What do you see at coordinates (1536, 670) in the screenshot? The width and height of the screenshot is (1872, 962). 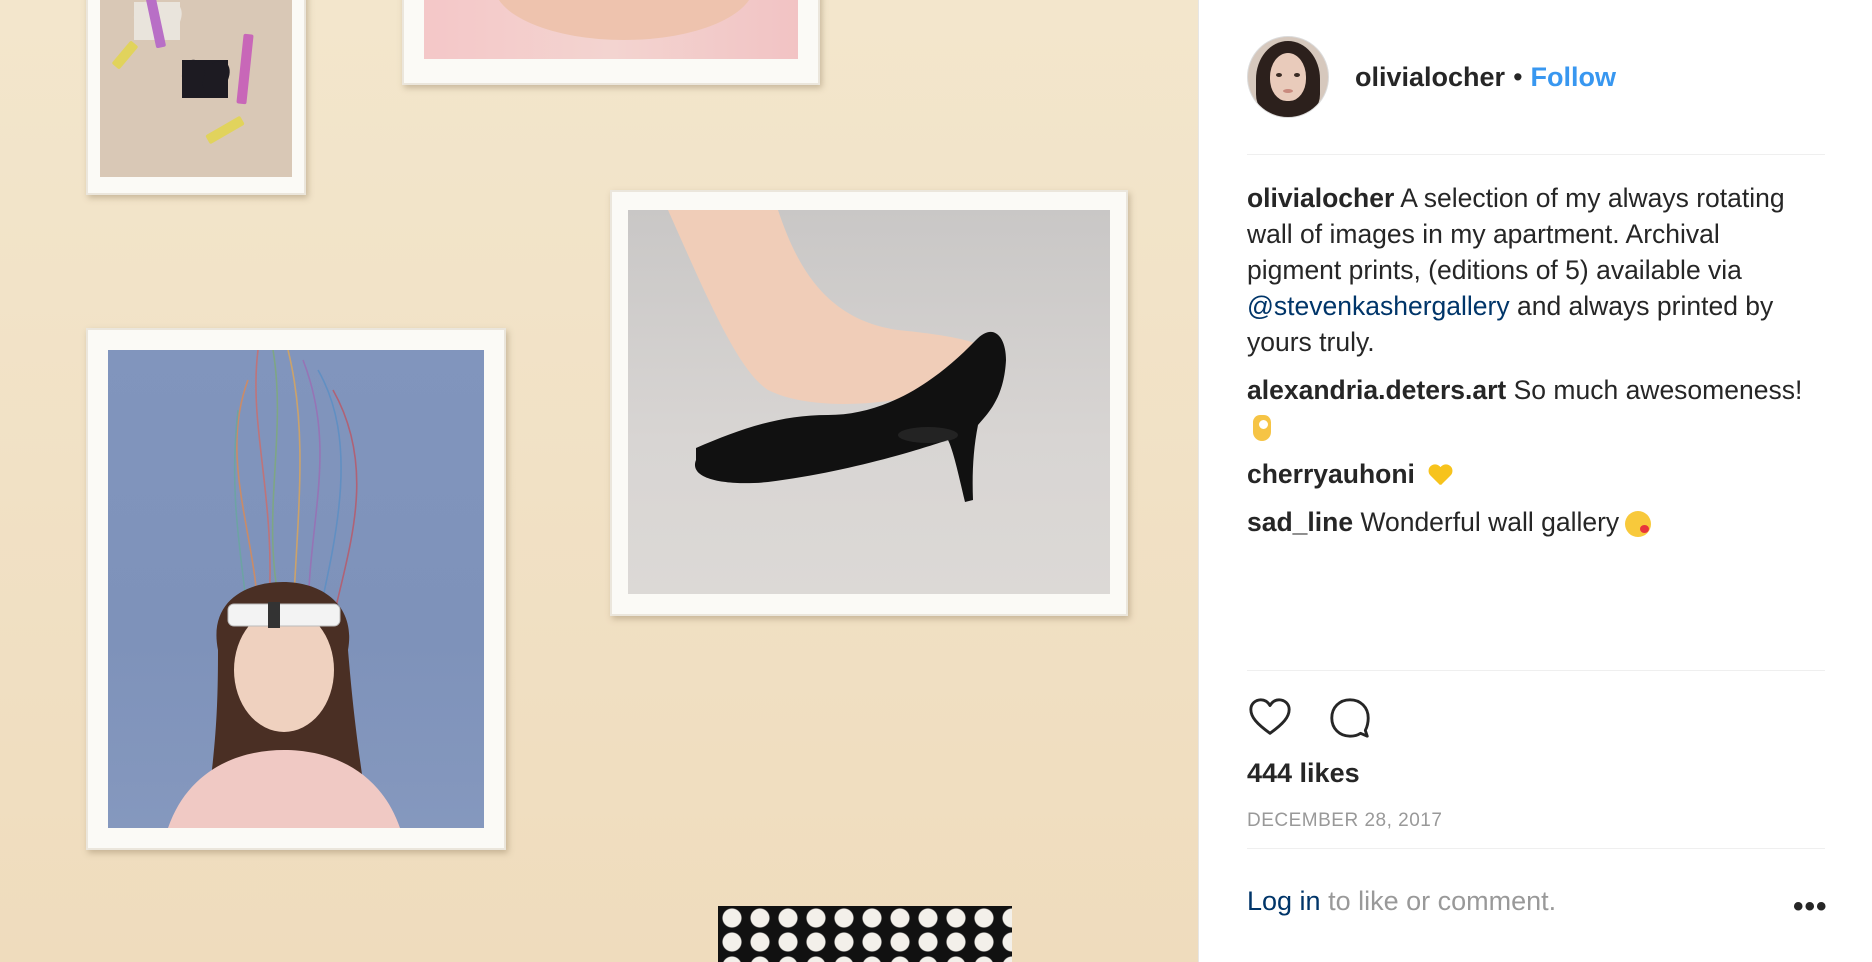 I see `actions-divider` at bounding box center [1536, 670].